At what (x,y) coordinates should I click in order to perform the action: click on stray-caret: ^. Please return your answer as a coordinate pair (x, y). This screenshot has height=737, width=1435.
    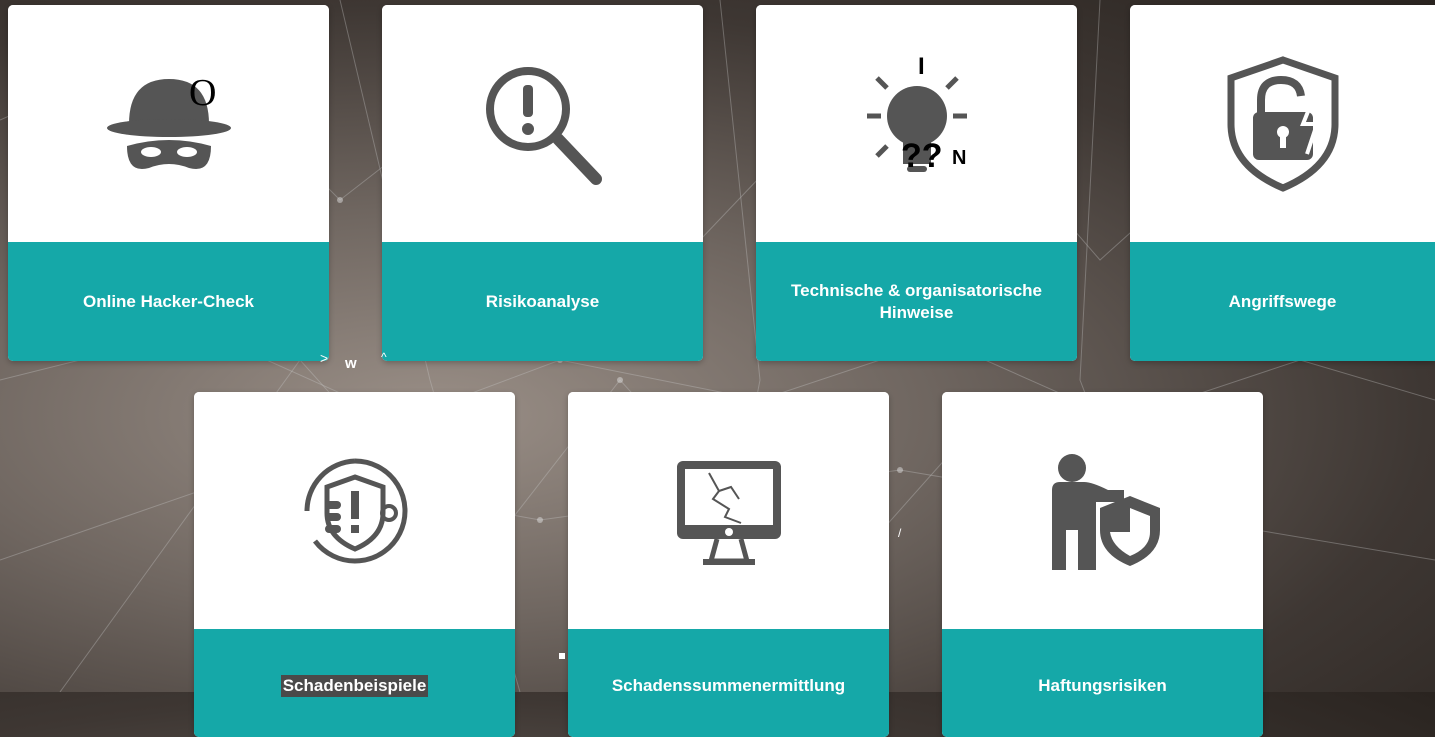
    Looking at the image, I should click on (384, 357).